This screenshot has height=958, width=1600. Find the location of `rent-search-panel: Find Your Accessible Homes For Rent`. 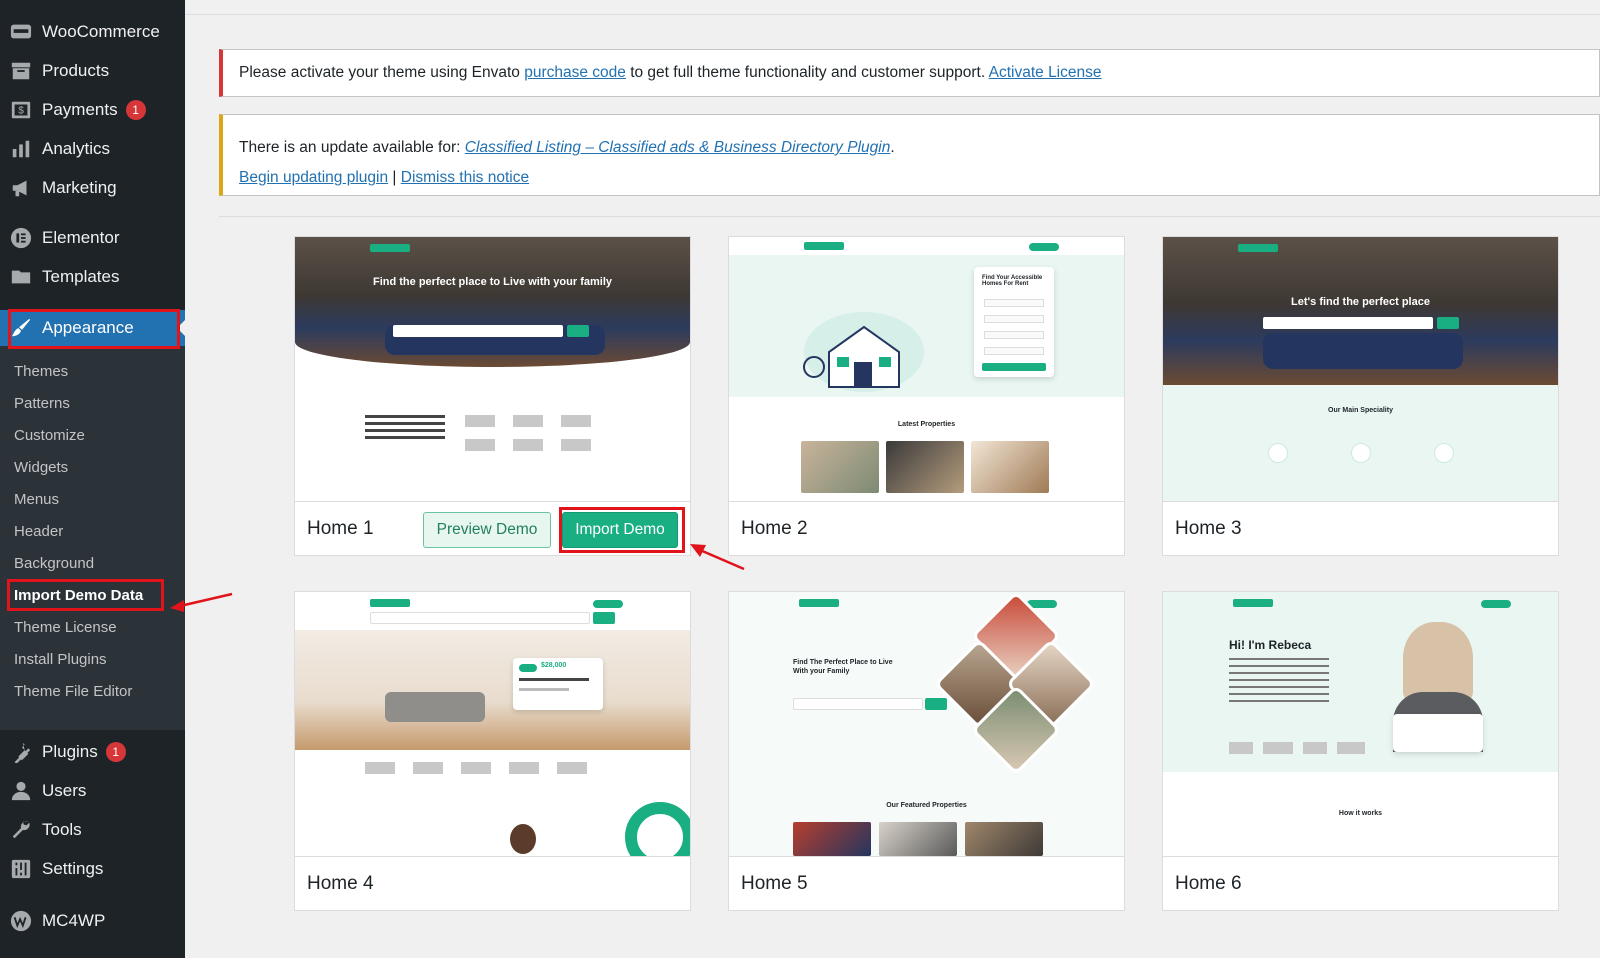

rent-search-panel: Find Your Accessible Homes For Rent is located at coordinates (1014, 322).